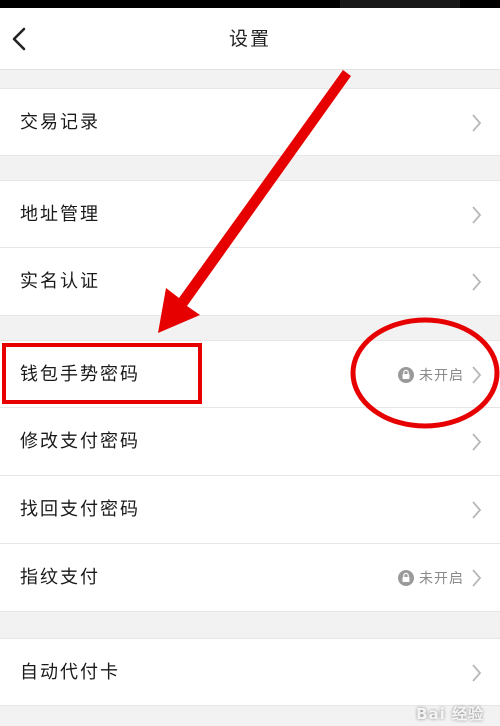 The image size is (500, 726). What do you see at coordinates (70, 672) in the screenshot?
I see `row-label: 自动代付卡` at bounding box center [70, 672].